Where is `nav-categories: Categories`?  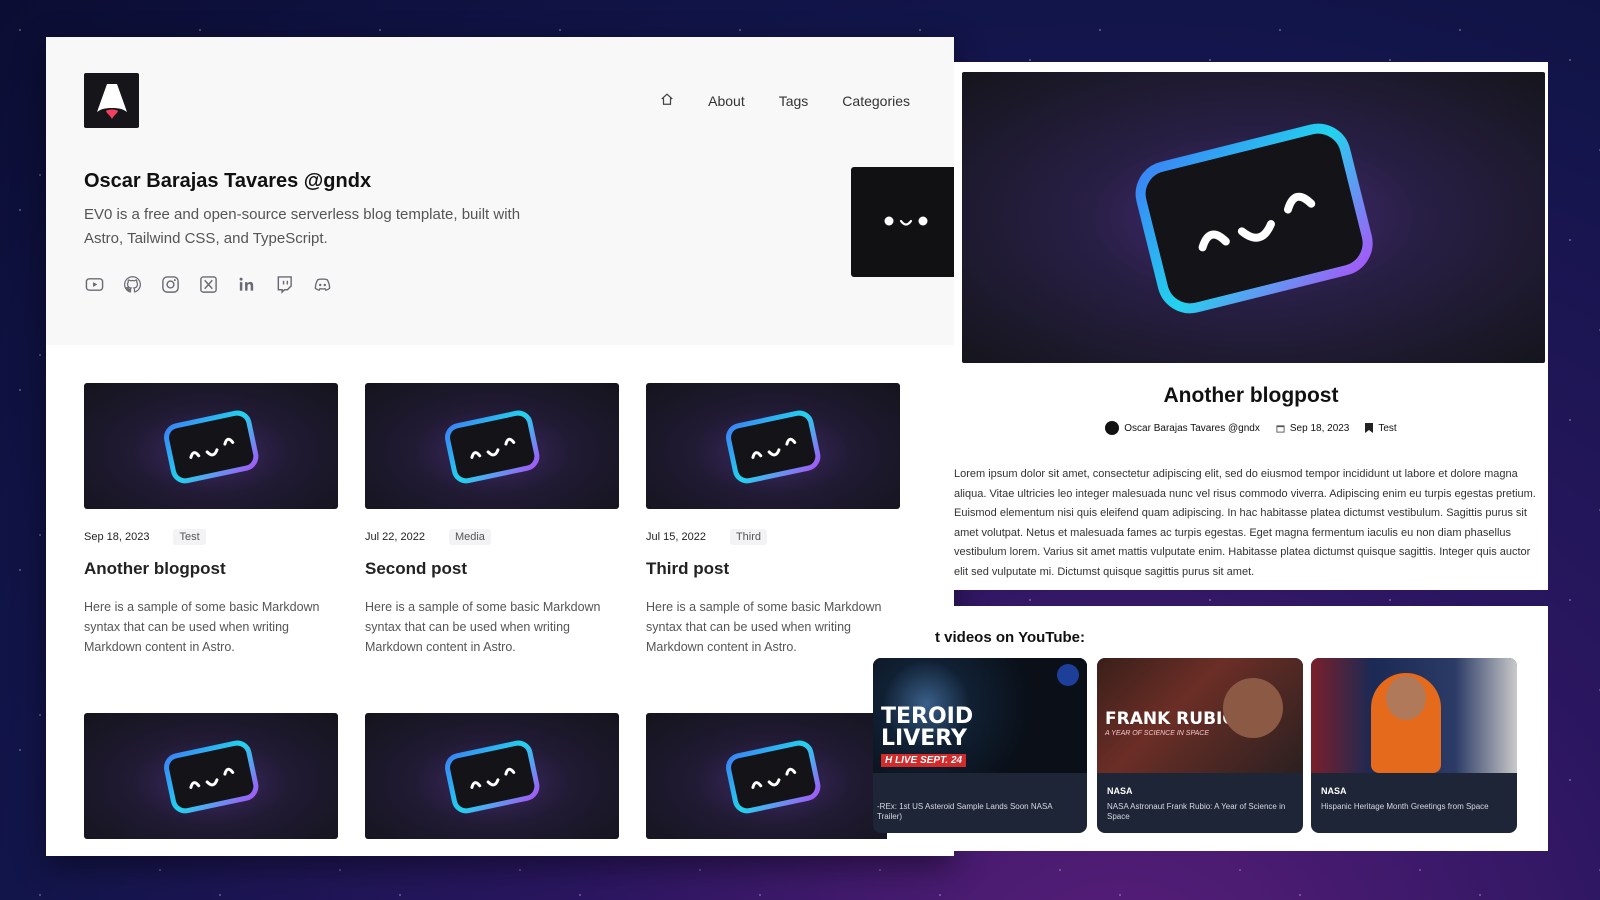
nav-categories: Categories is located at coordinates (876, 101).